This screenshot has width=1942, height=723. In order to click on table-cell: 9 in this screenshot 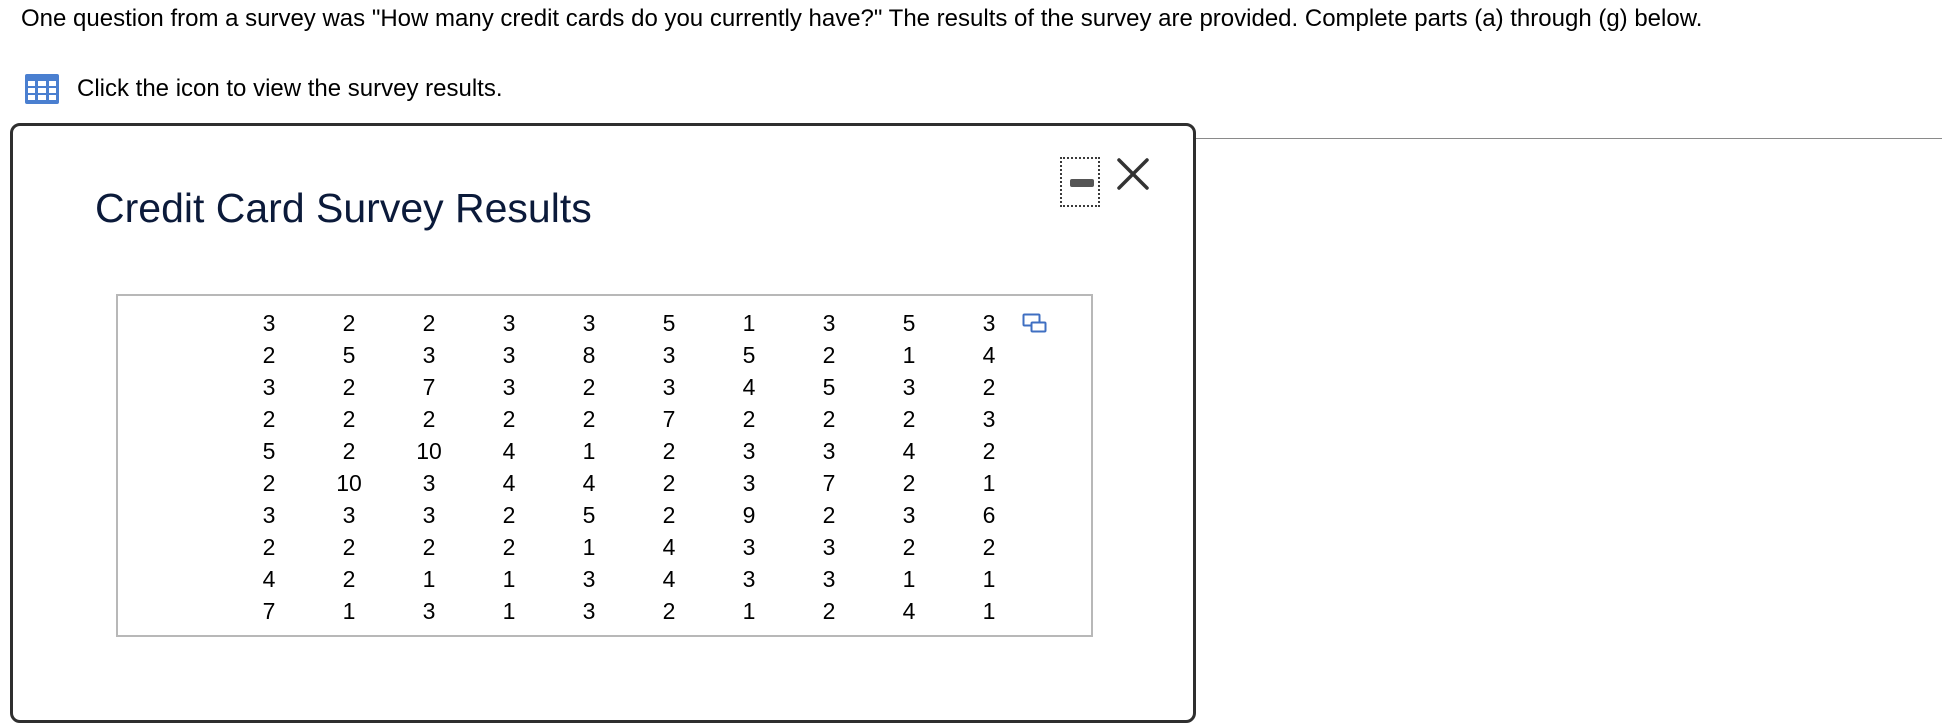, I will do `click(749, 515)`.